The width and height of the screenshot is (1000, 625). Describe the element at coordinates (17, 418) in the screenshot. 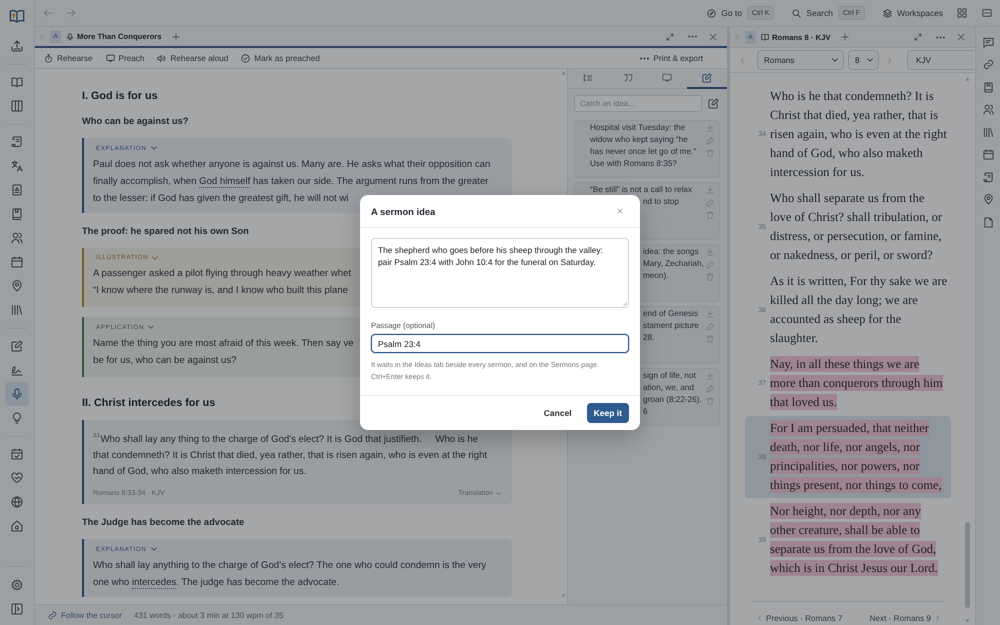

I see `lightbulb-icon` at that location.